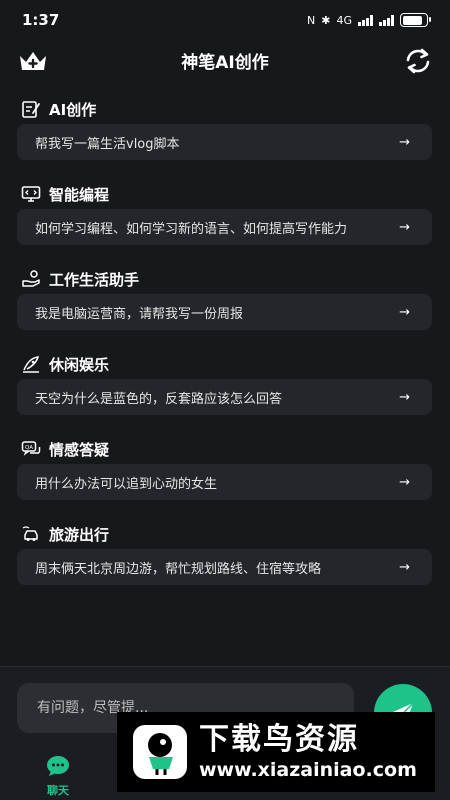  Describe the element at coordinates (326, 20) in the screenshot. I see `bluetooth-icon: ✱` at that location.